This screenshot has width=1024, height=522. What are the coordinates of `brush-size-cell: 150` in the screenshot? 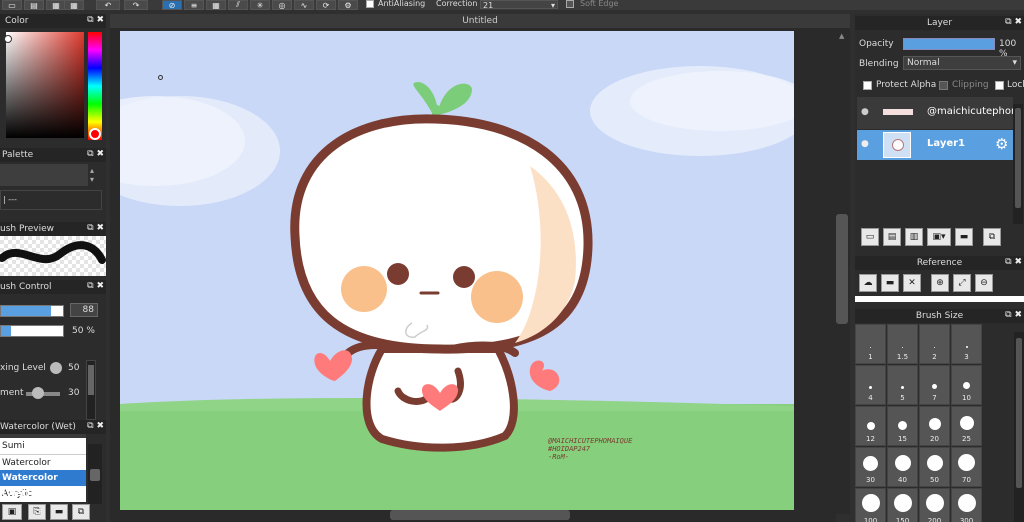 It's located at (902, 505).